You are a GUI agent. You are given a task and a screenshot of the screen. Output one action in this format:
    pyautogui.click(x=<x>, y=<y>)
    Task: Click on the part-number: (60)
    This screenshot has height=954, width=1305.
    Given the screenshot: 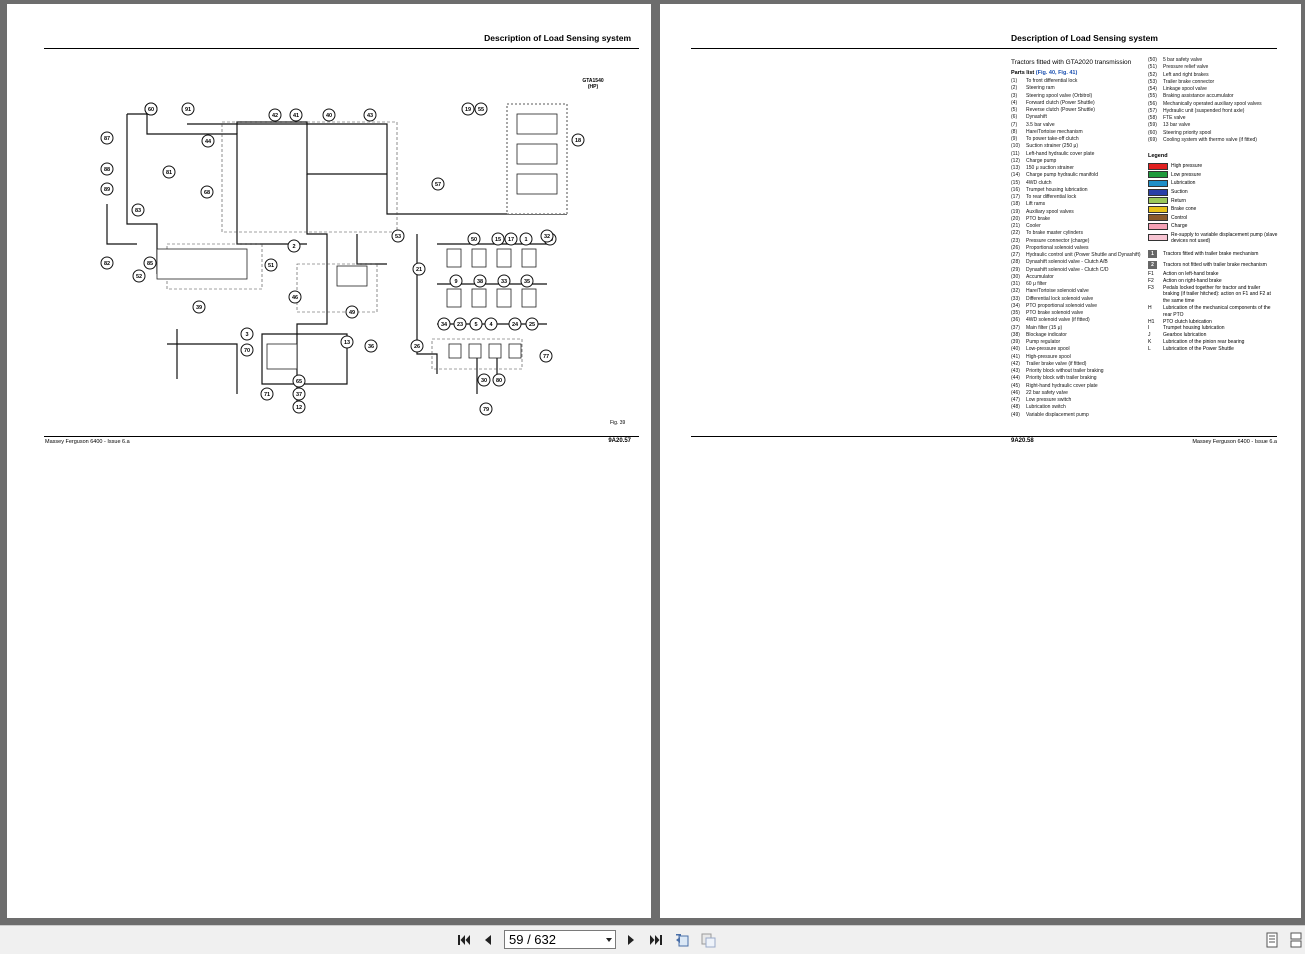 What is the action you would take?
    pyautogui.click(x=1152, y=132)
    